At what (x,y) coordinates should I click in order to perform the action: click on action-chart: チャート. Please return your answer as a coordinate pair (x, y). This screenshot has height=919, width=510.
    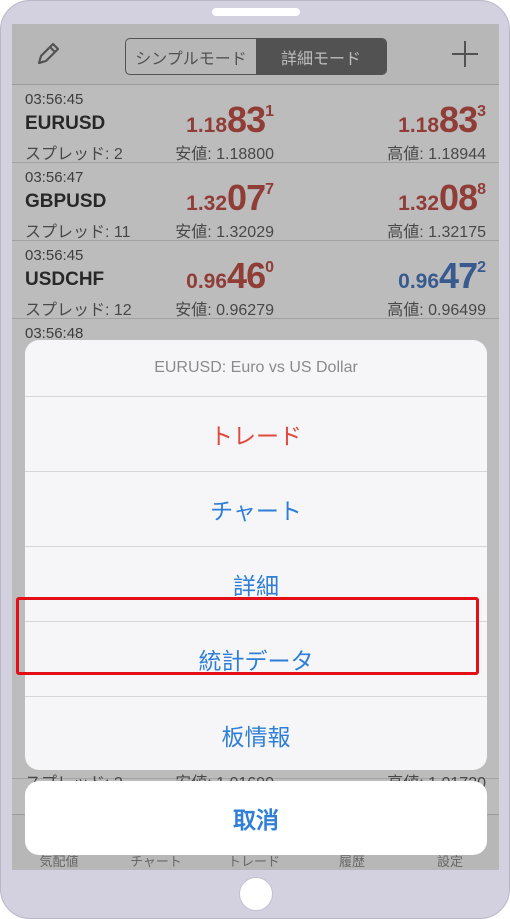
    Looking at the image, I should click on (256, 509).